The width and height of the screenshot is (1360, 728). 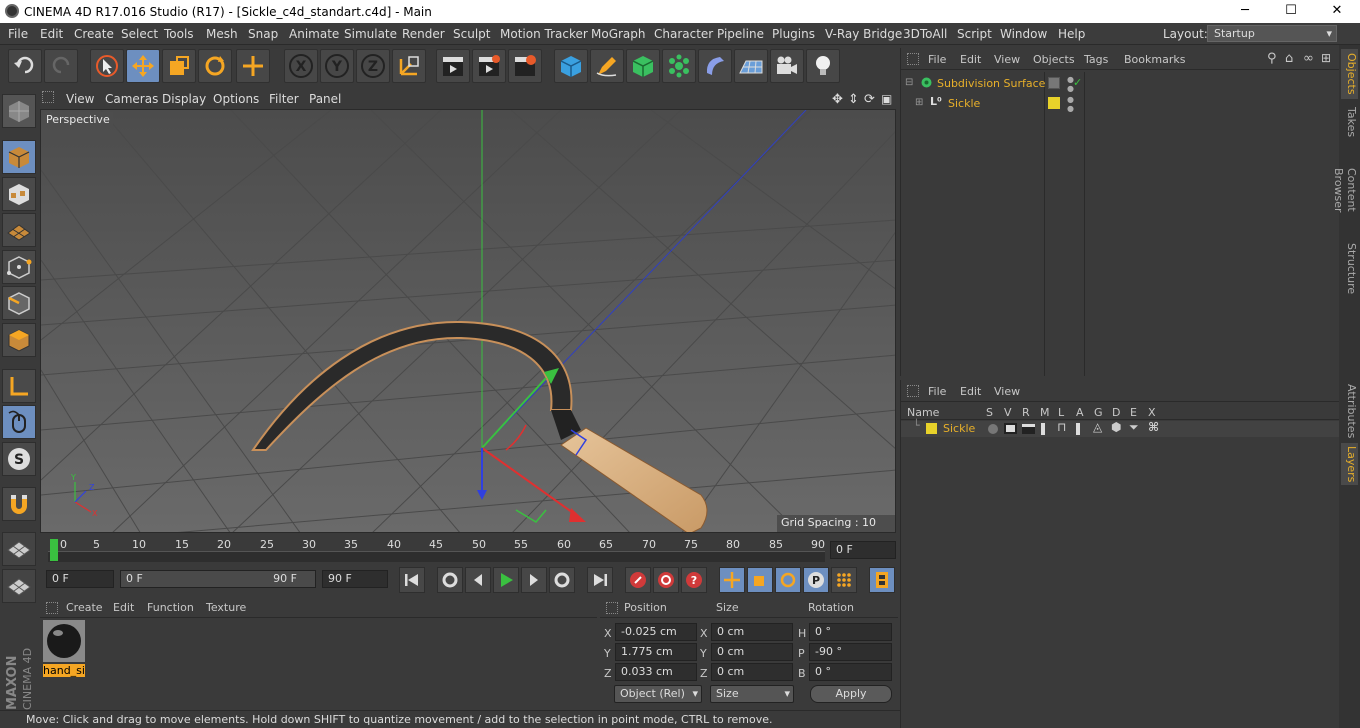 What do you see at coordinates (752, 672) in the screenshot?
I see `size-z-field: 0 cm` at bounding box center [752, 672].